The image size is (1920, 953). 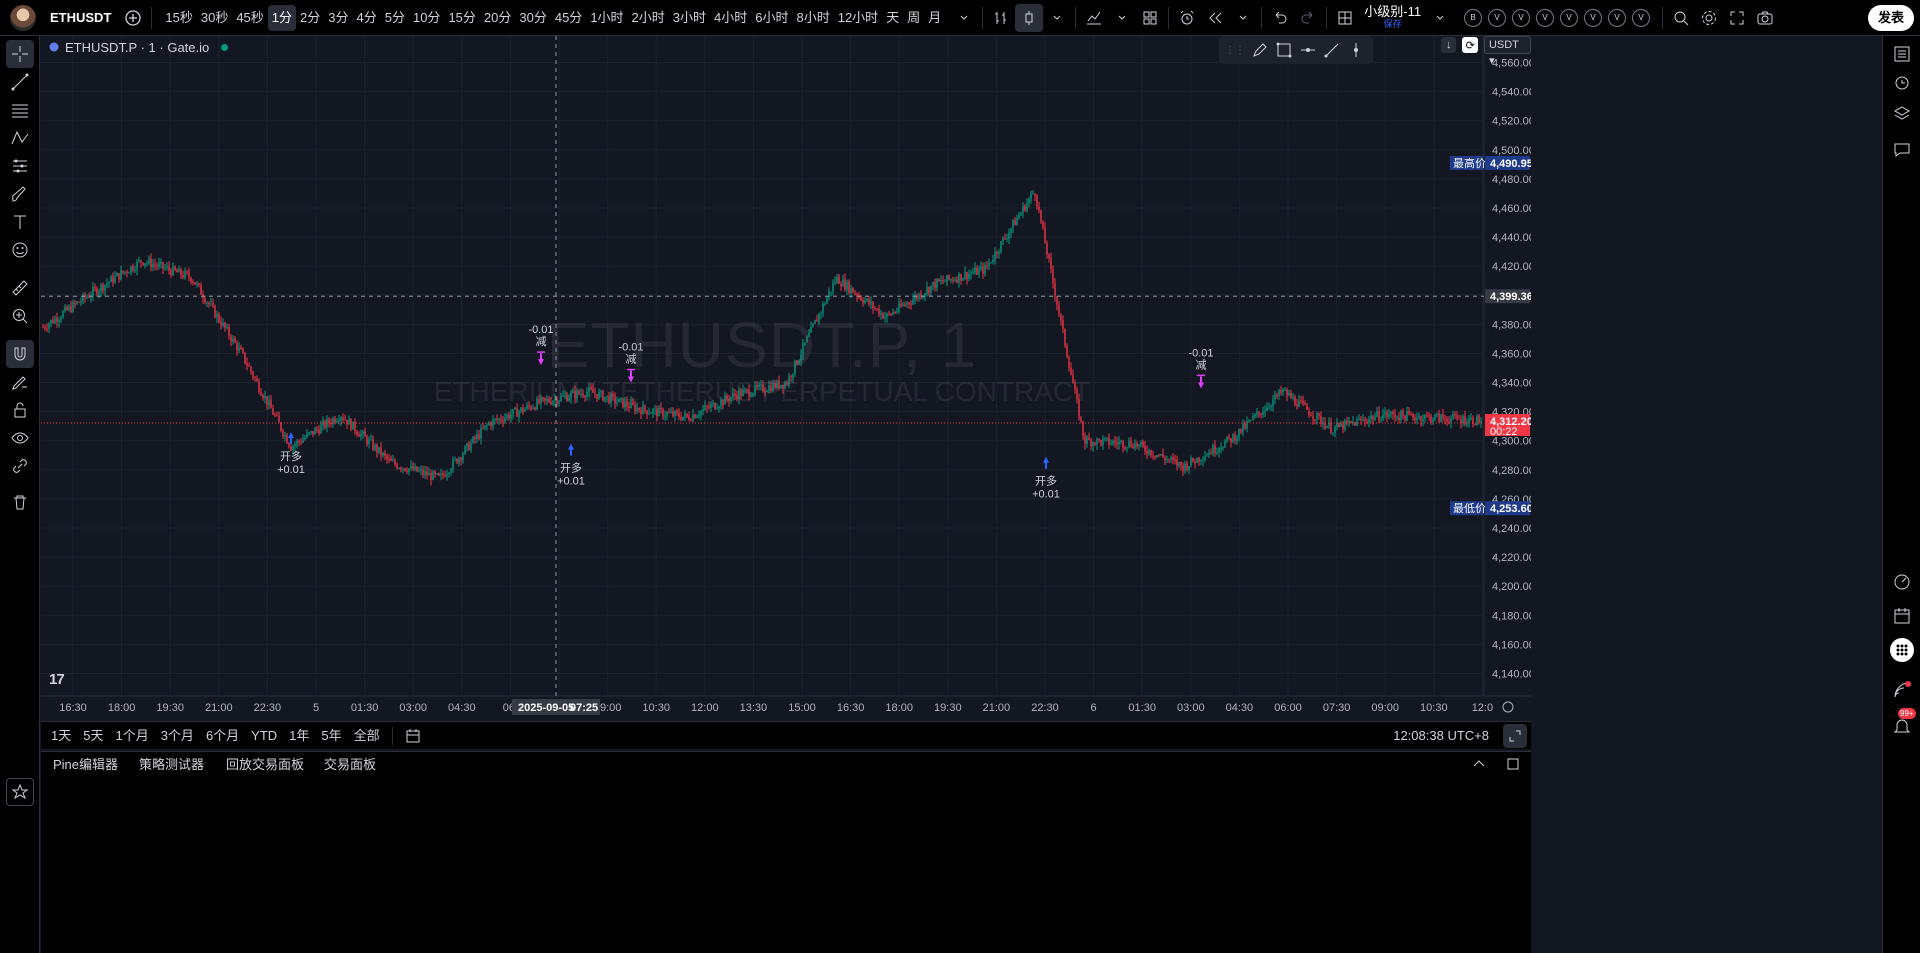 What do you see at coordinates (367, 18) in the screenshot?
I see `interval-6: 4分` at bounding box center [367, 18].